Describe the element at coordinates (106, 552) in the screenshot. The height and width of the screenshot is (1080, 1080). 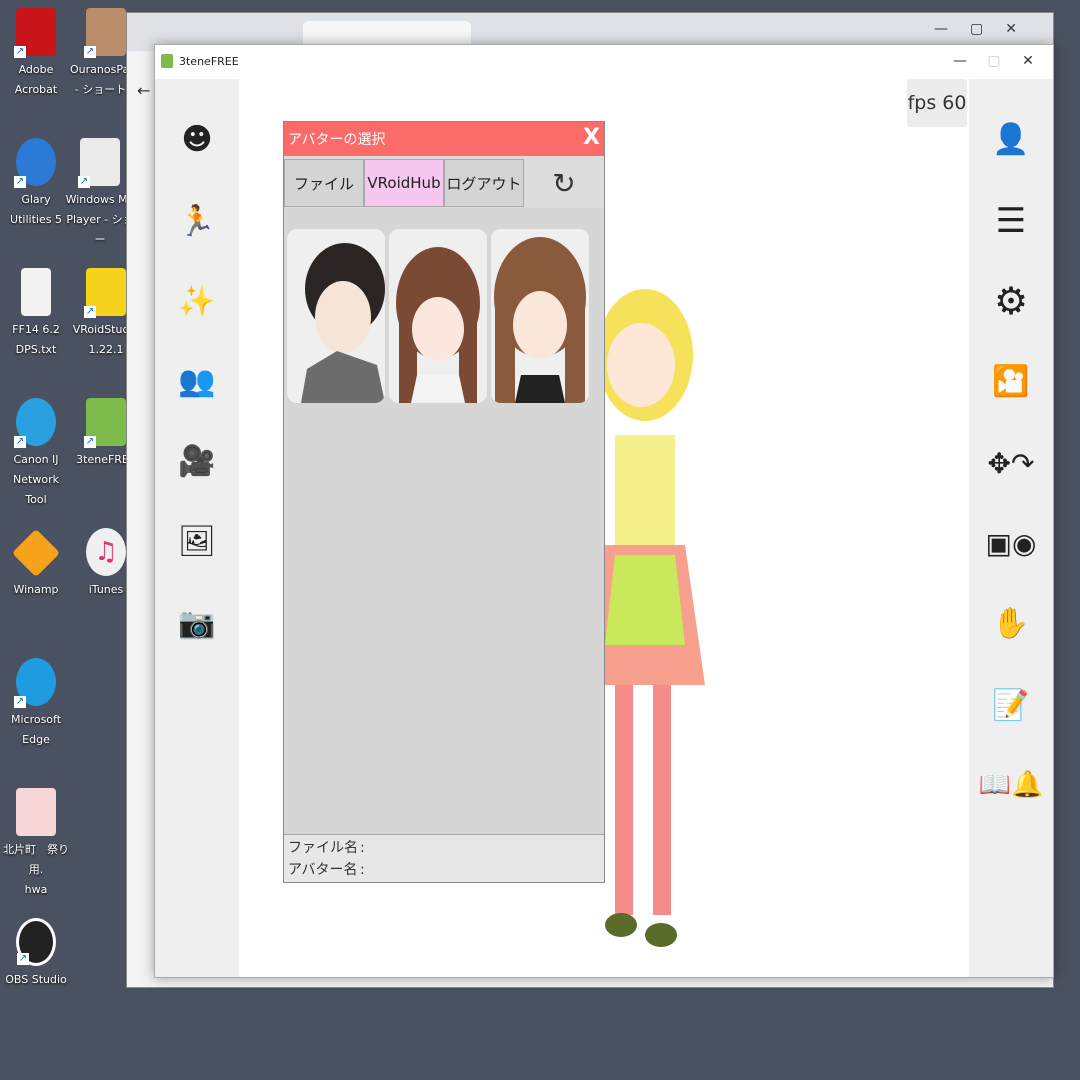
I see `itunes-icon: ♫` at that location.